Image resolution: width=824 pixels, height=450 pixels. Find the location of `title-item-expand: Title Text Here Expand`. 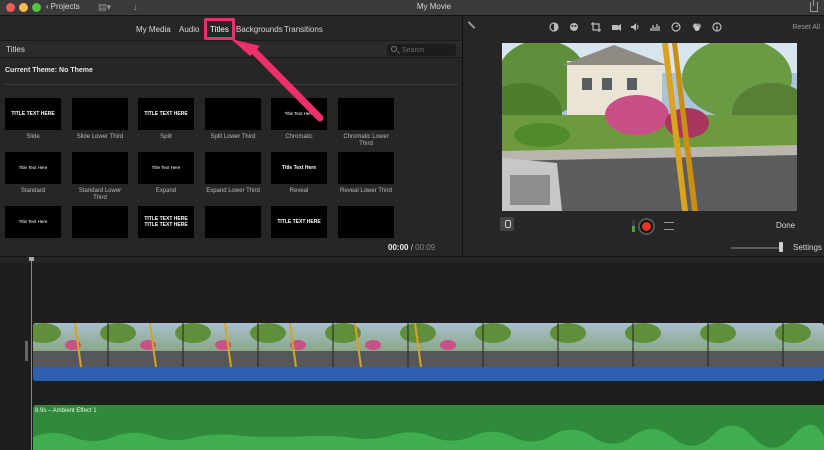

title-item-expand: Title Text Here Expand is located at coordinates (166, 173).